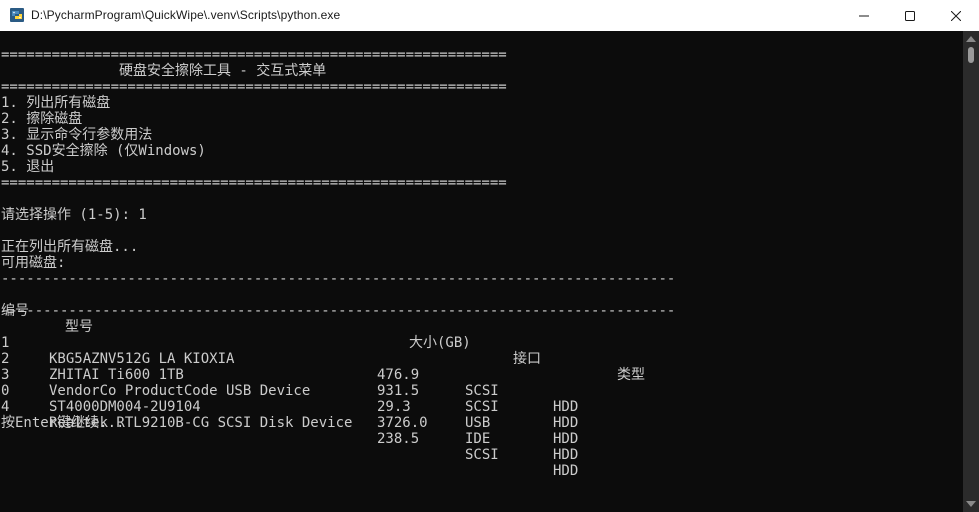 Image resolution: width=979 pixels, height=512 pixels. Describe the element at coordinates (478, 439) in the screenshot. I see `disk-interface: IDE` at that location.